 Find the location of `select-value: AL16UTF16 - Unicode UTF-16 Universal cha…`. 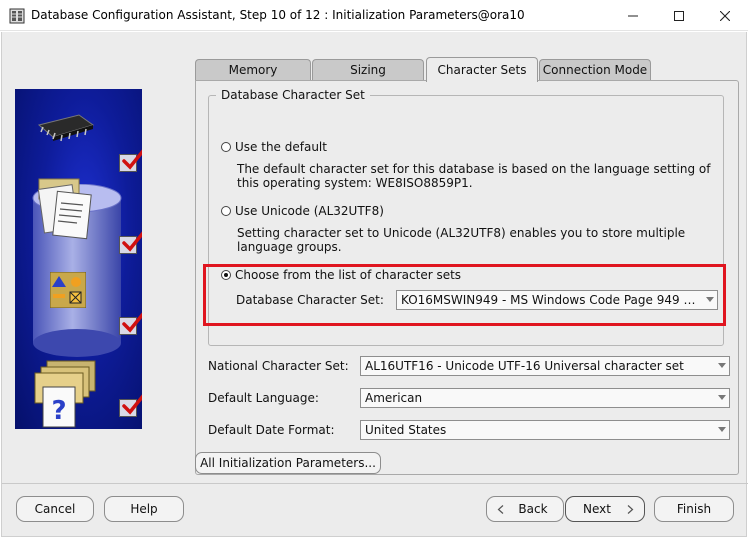

select-value: AL16UTF16 - Unicode UTF-16 Universal cha… is located at coordinates (524, 366).